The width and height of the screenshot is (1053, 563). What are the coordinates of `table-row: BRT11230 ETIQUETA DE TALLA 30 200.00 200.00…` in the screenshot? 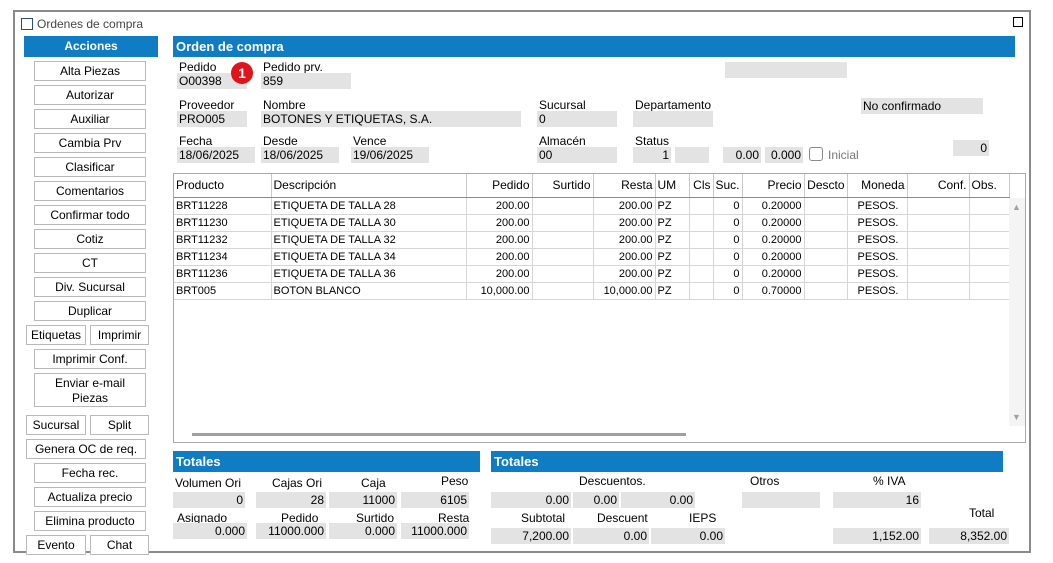 It's located at (592, 223).